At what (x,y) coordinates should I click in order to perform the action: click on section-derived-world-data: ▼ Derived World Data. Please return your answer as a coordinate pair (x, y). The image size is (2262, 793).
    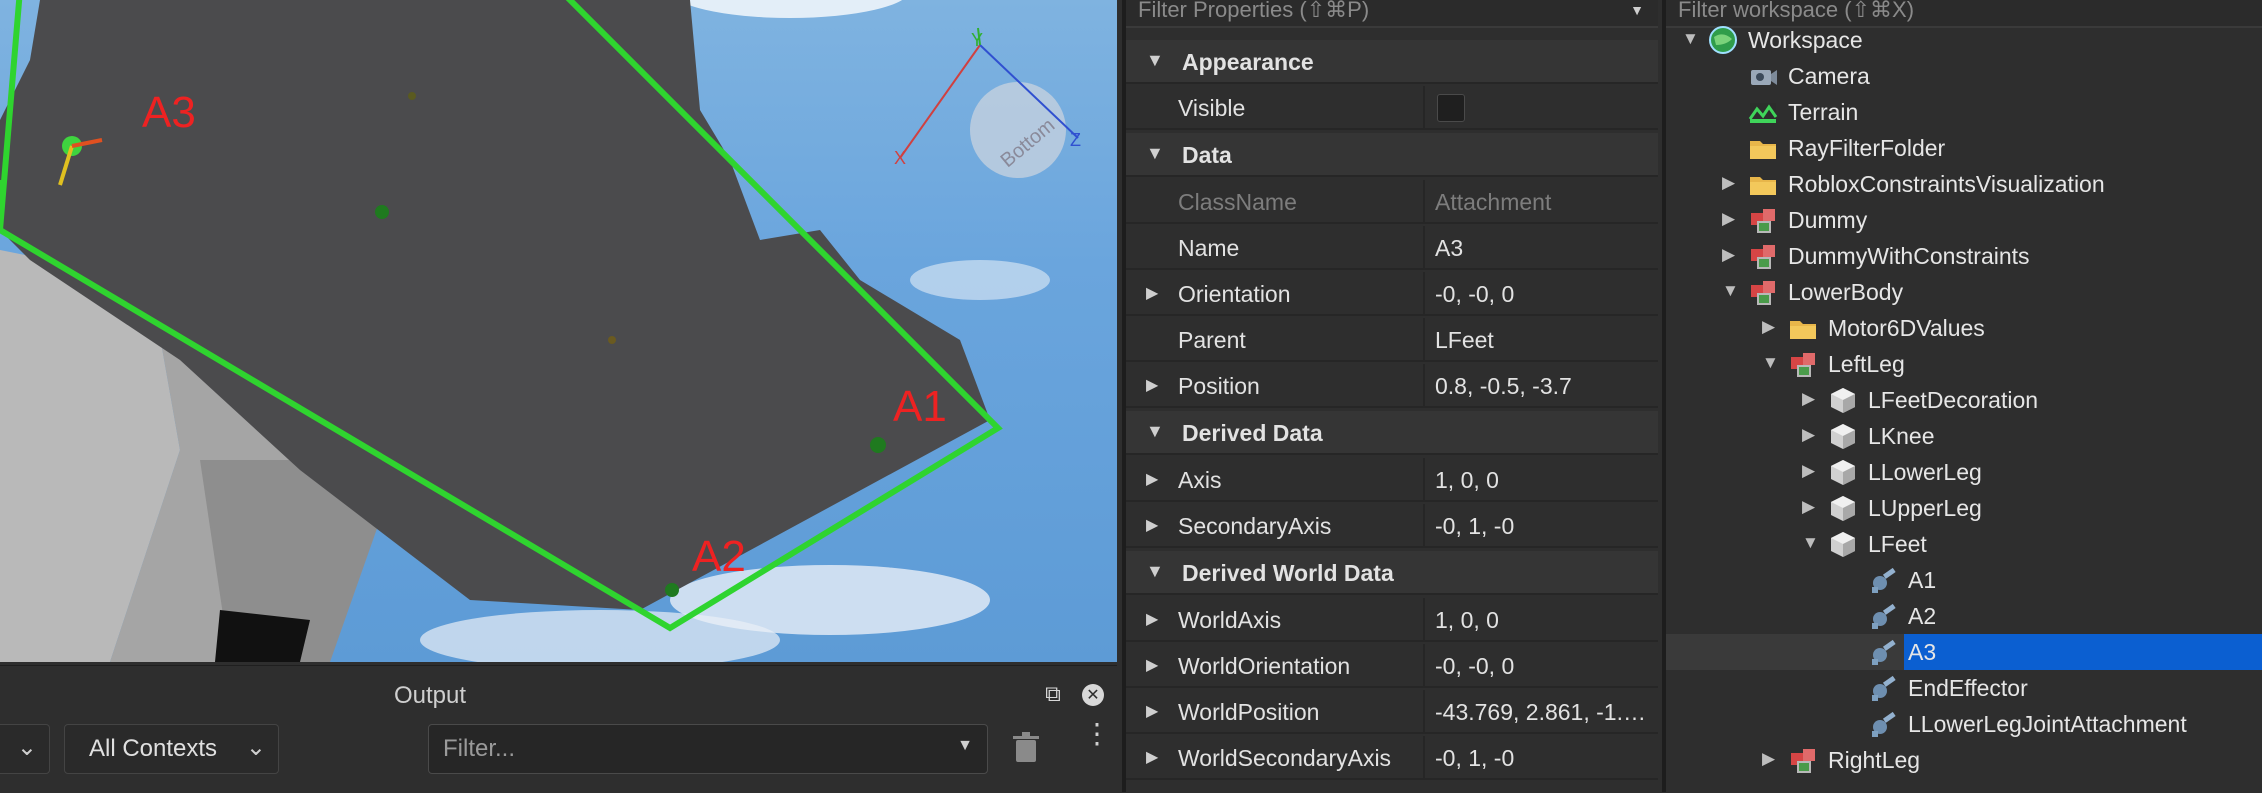
    Looking at the image, I should click on (1392, 573).